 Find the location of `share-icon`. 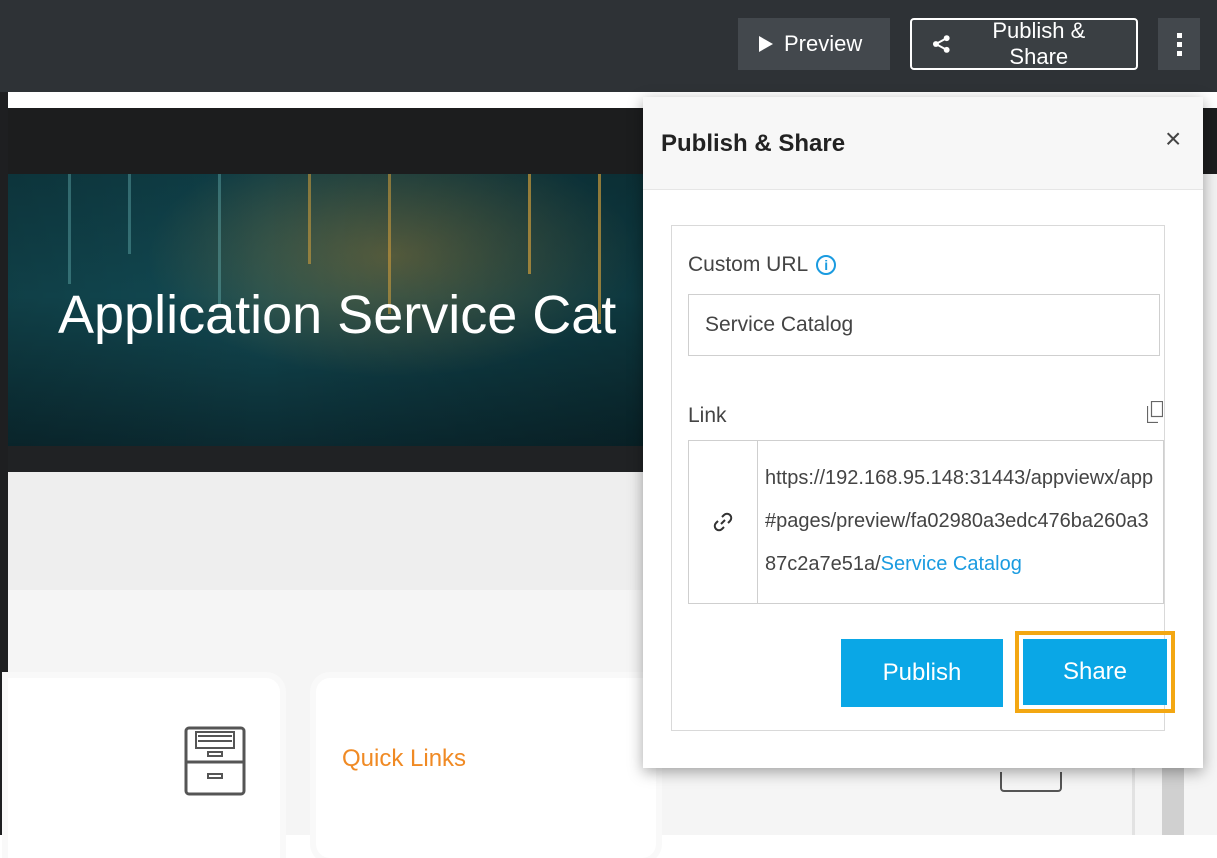

share-icon is located at coordinates (941, 44).